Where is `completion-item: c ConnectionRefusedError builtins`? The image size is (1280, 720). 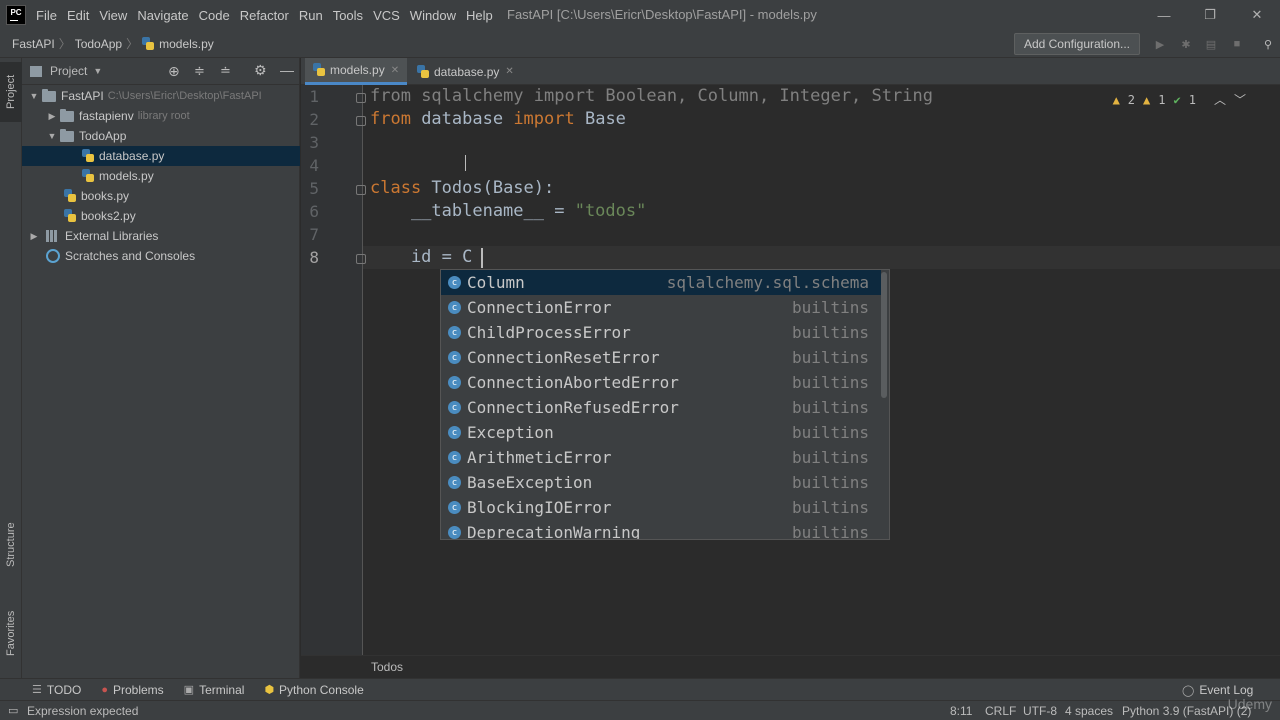
completion-item: c ConnectionRefusedError builtins is located at coordinates (661, 407).